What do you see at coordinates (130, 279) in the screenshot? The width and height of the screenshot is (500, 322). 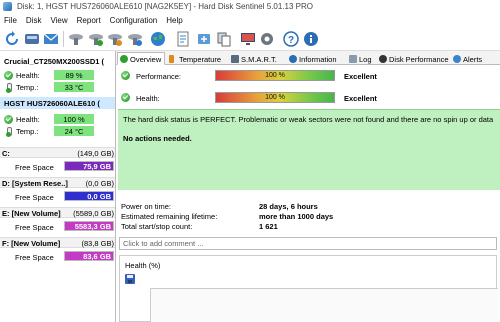 I see `save-icon` at bounding box center [130, 279].